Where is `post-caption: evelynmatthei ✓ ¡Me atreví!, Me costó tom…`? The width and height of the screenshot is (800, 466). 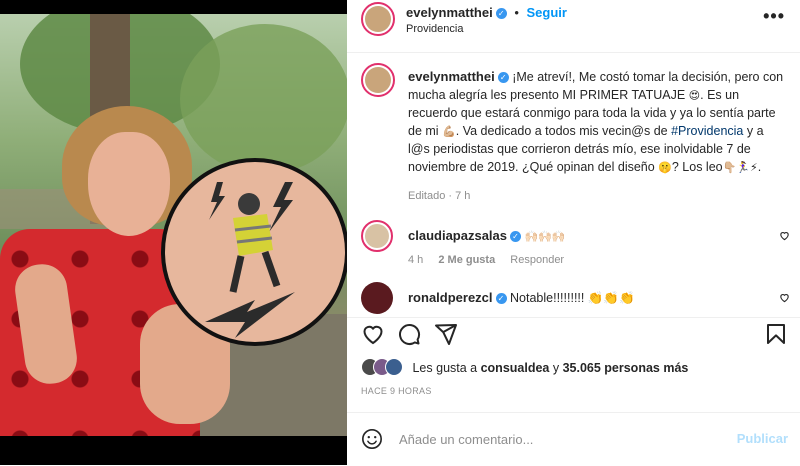 post-caption: evelynmatthei ✓ ¡Me atreví!, Me costó tom… is located at coordinates (598, 122).